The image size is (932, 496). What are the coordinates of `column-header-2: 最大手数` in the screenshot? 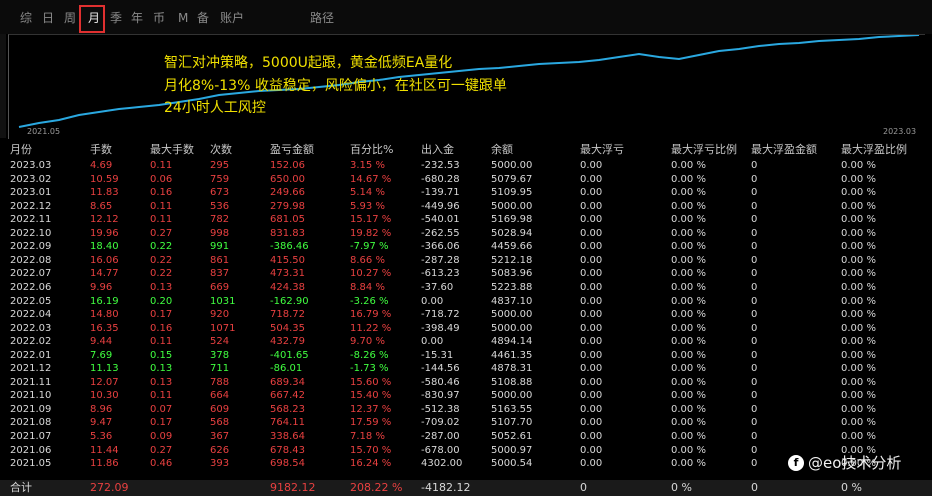 It's located at (172, 150).